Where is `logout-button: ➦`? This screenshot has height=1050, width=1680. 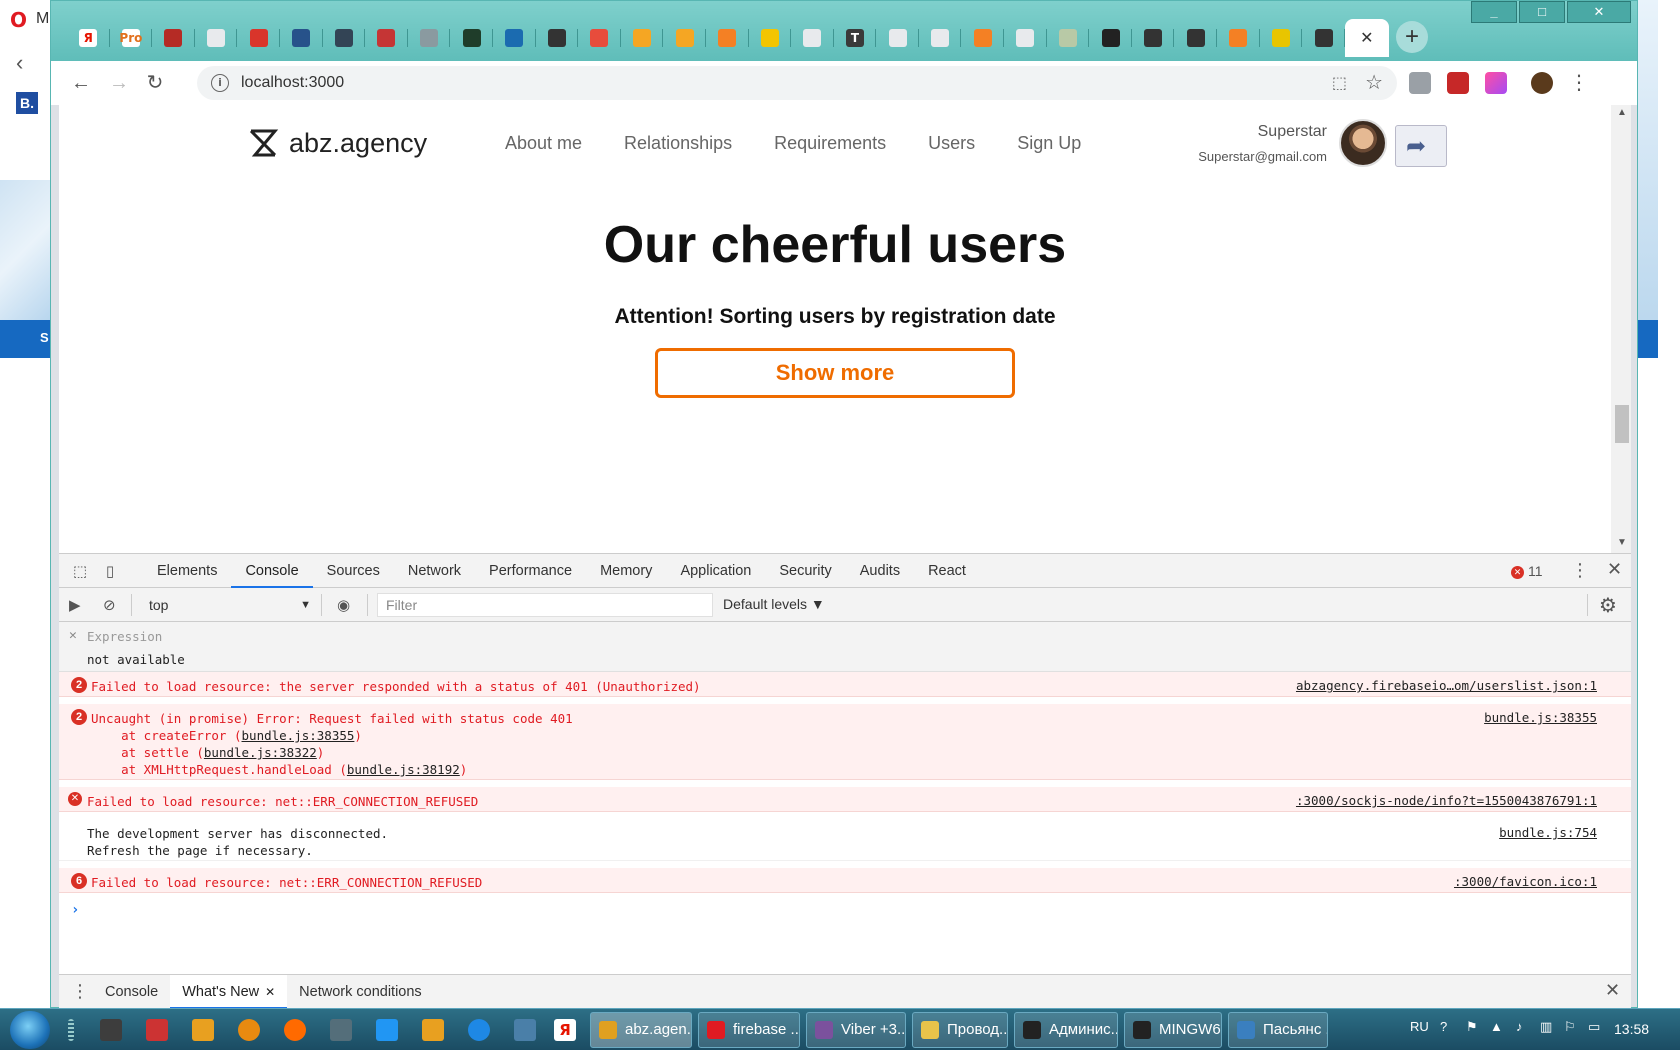 logout-button: ➦ is located at coordinates (1421, 146).